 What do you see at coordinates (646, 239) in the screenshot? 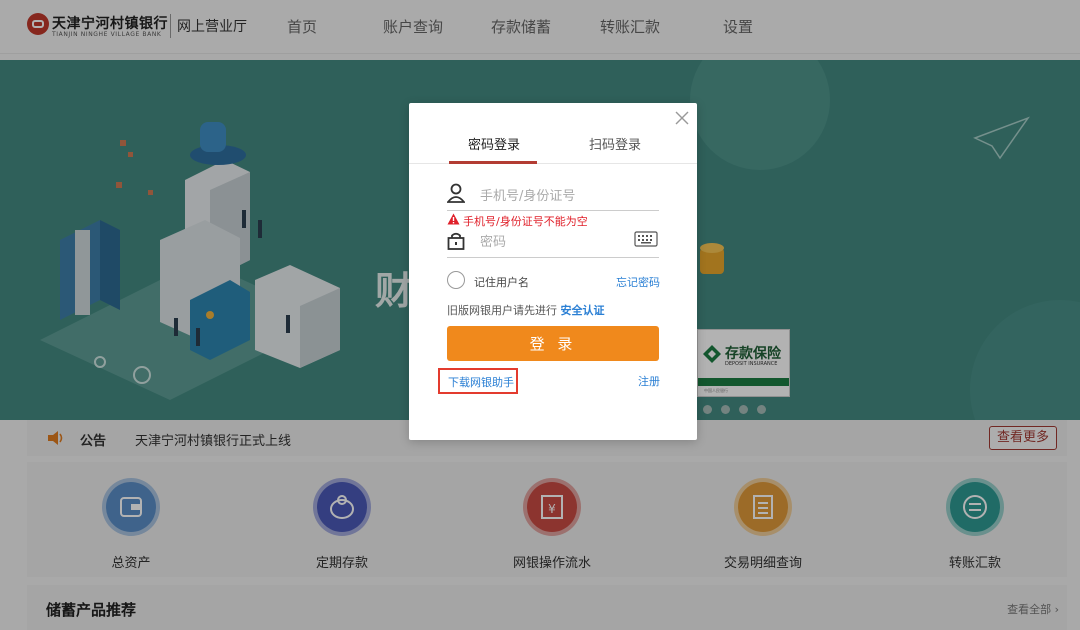
I see `keyboard-icon` at bounding box center [646, 239].